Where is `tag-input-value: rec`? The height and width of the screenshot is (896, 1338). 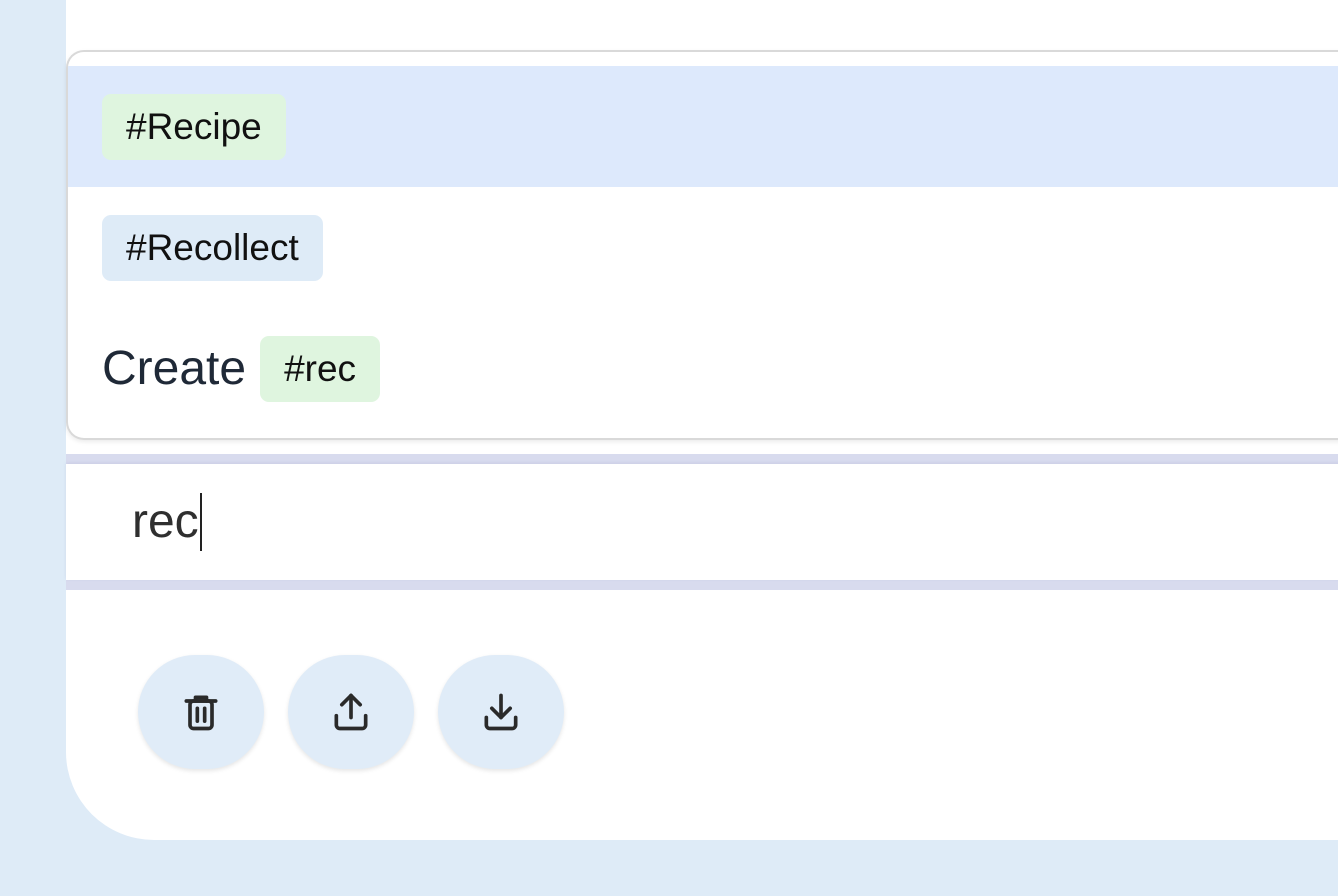 tag-input-value: rec is located at coordinates (167, 522).